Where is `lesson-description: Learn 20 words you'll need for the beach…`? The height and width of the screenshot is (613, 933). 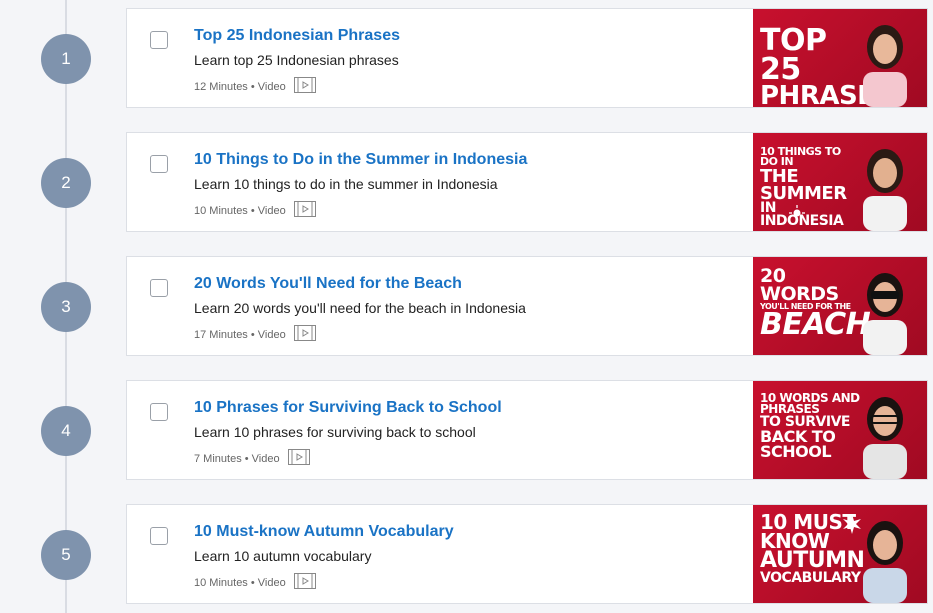
lesson-description: Learn 20 words you'll need for the beach… is located at coordinates (360, 308).